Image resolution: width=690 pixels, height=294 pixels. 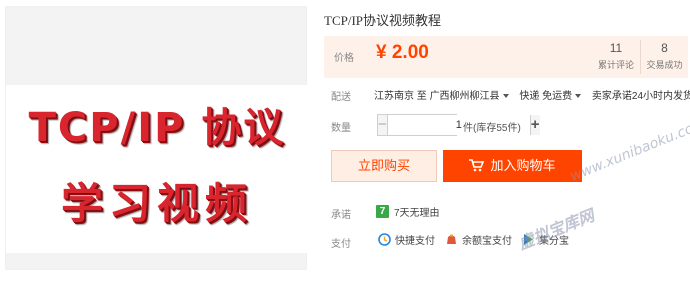 What do you see at coordinates (629, 150) in the screenshot?
I see `watermark-url: www.xunibaoku.com` at bounding box center [629, 150].